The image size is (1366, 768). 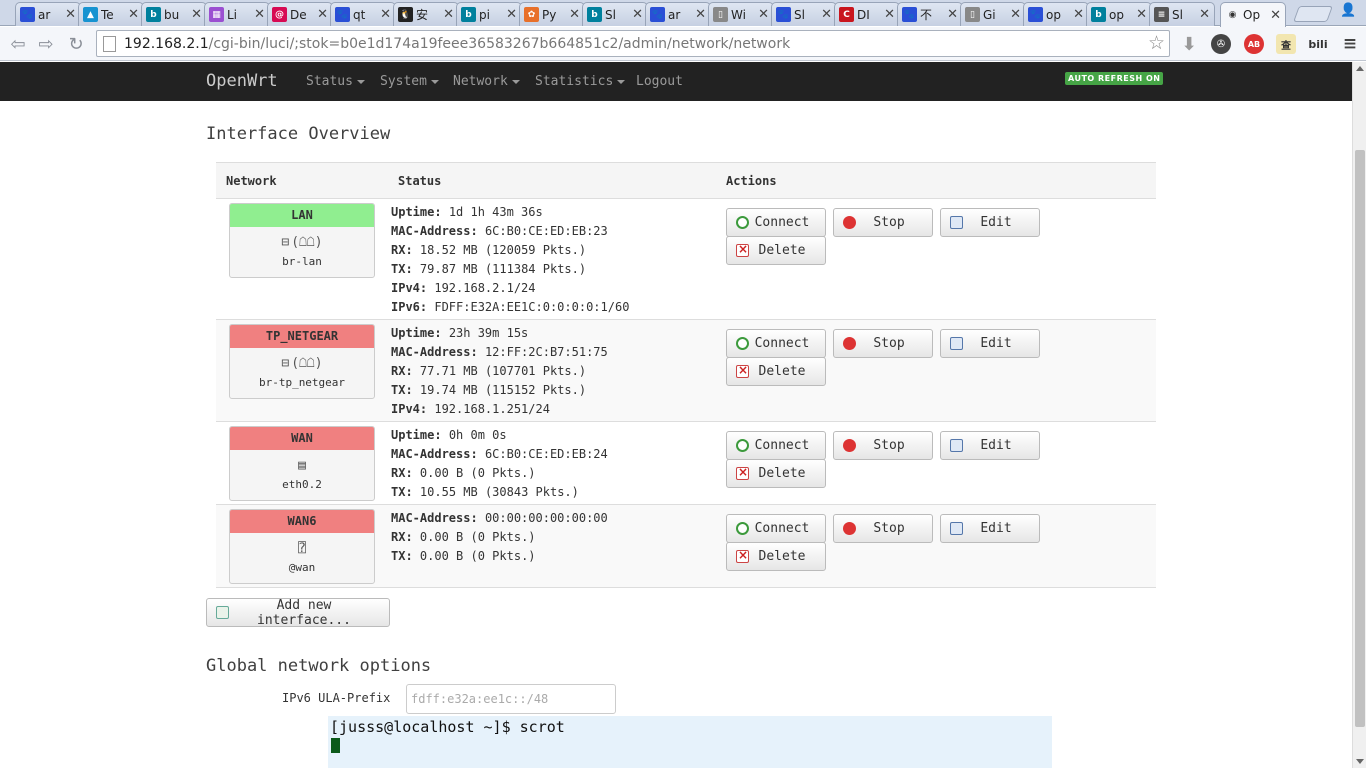 I want to click on adblock-icon: AB, so click(x=1254, y=44).